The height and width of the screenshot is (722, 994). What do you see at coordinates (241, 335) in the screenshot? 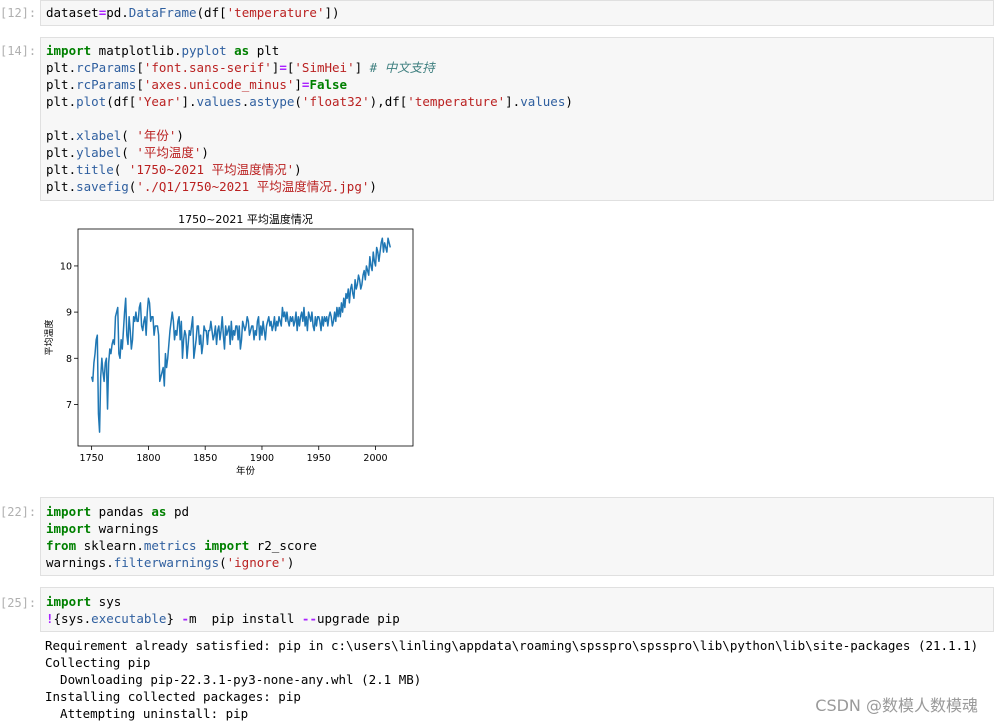
I see `temperature-series-line` at bounding box center [241, 335].